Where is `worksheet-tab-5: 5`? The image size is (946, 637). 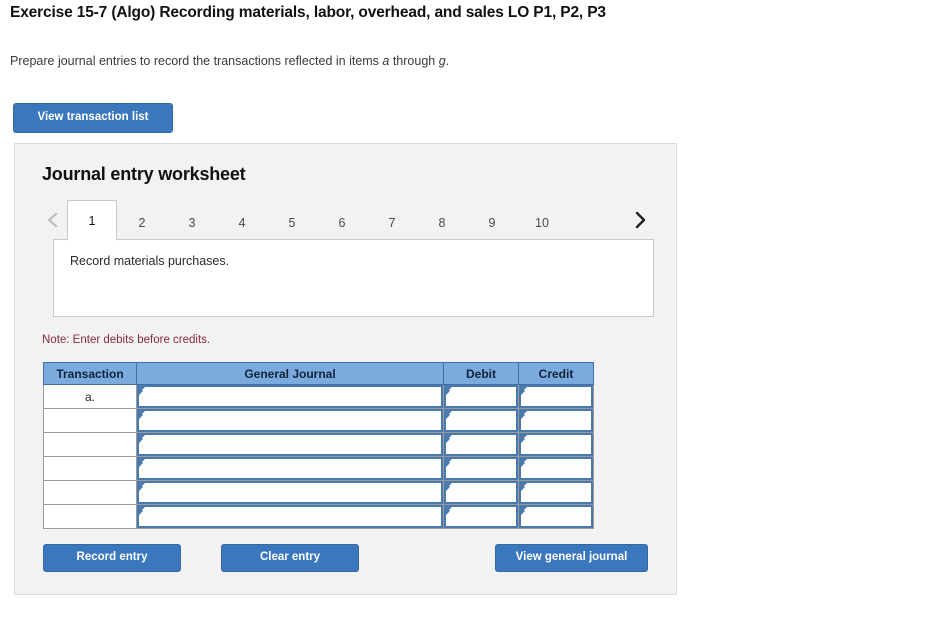
worksheet-tab-5: 5 is located at coordinates (292, 222).